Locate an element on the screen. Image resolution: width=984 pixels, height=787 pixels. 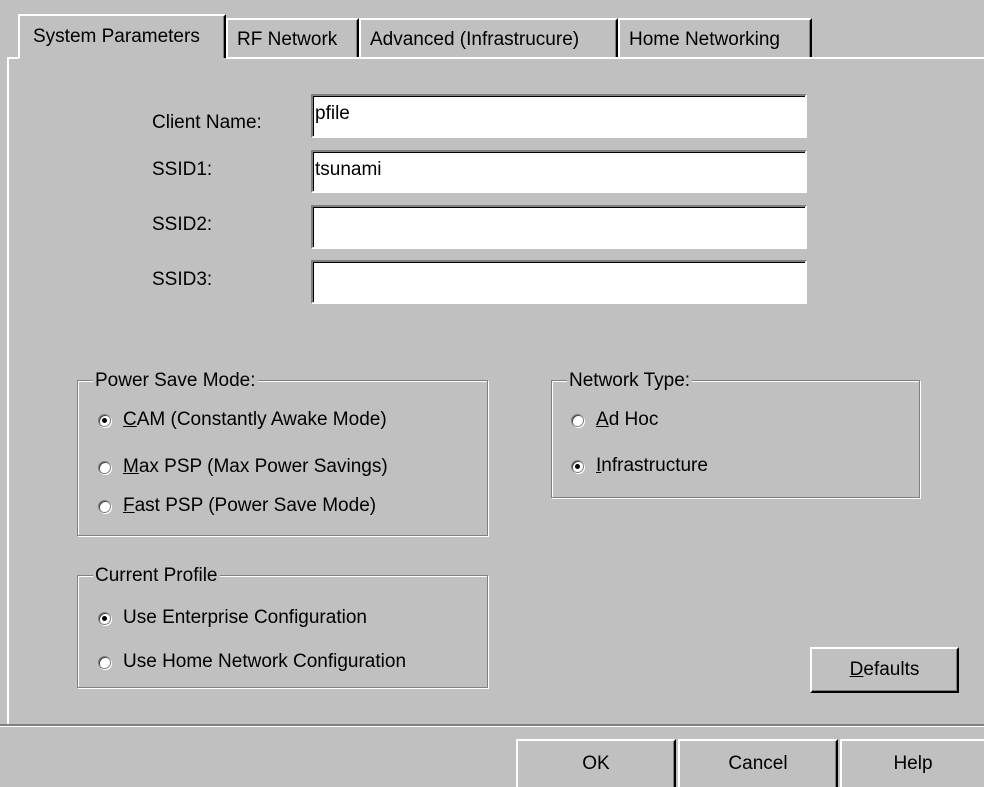
network-type-group is located at coordinates (735, 439).